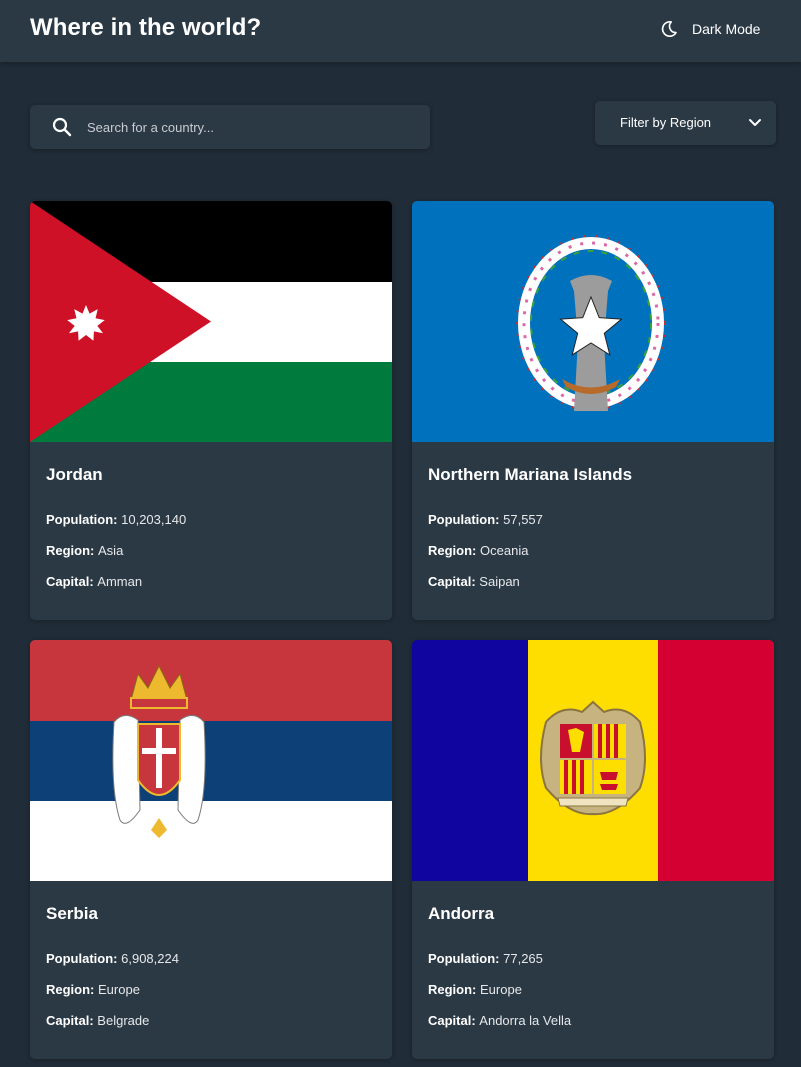  Describe the element at coordinates (146, 27) in the screenshot. I see `app-title: Where in the world?` at that location.